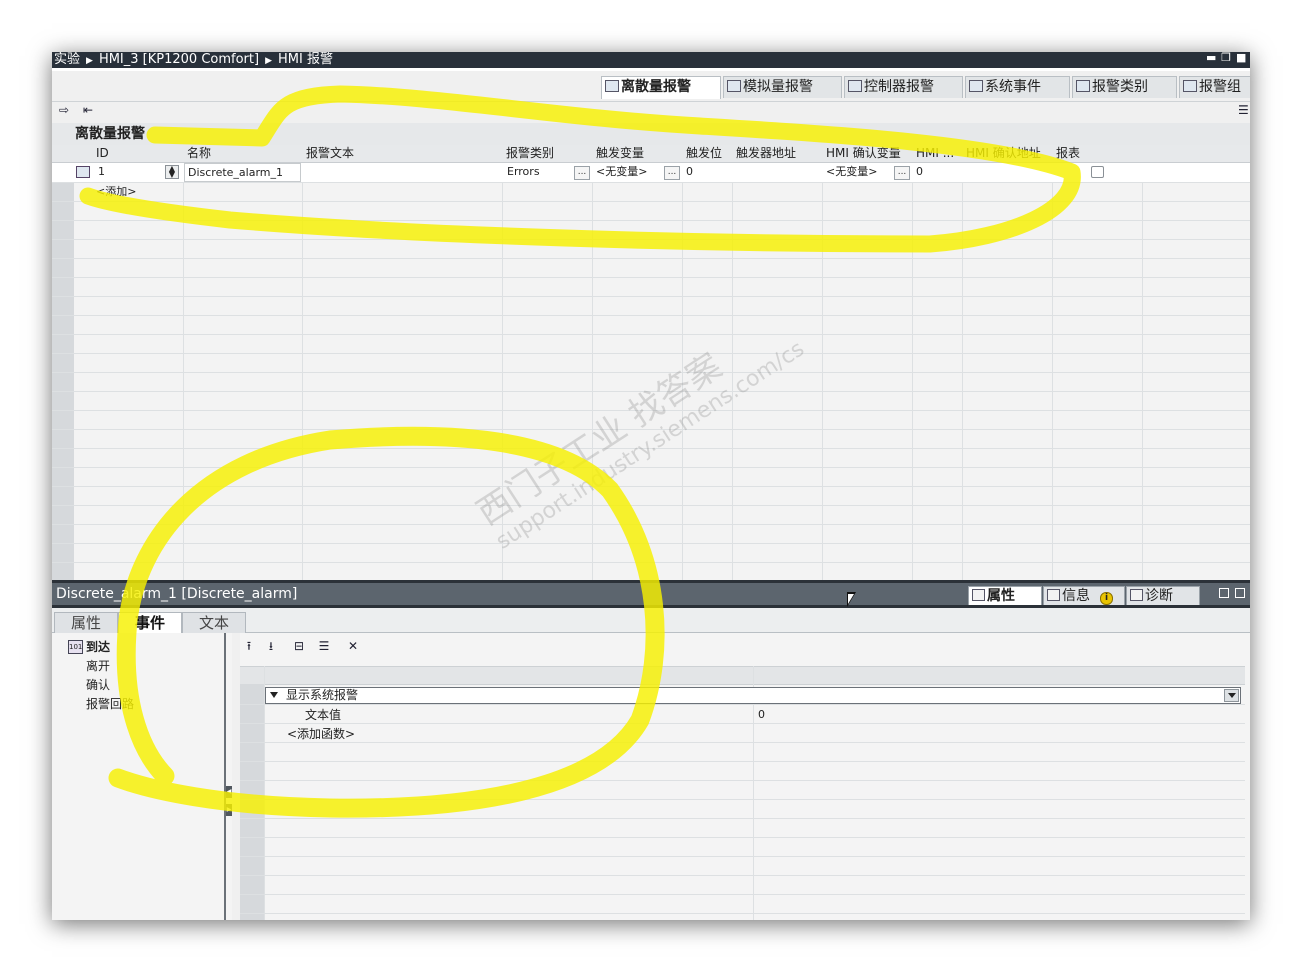 Image resolution: width=1302 pixels, height=973 pixels. Describe the element at coordinates (249, 646) in the screenshot. I see `move-up-icon: ⭱` at that location.